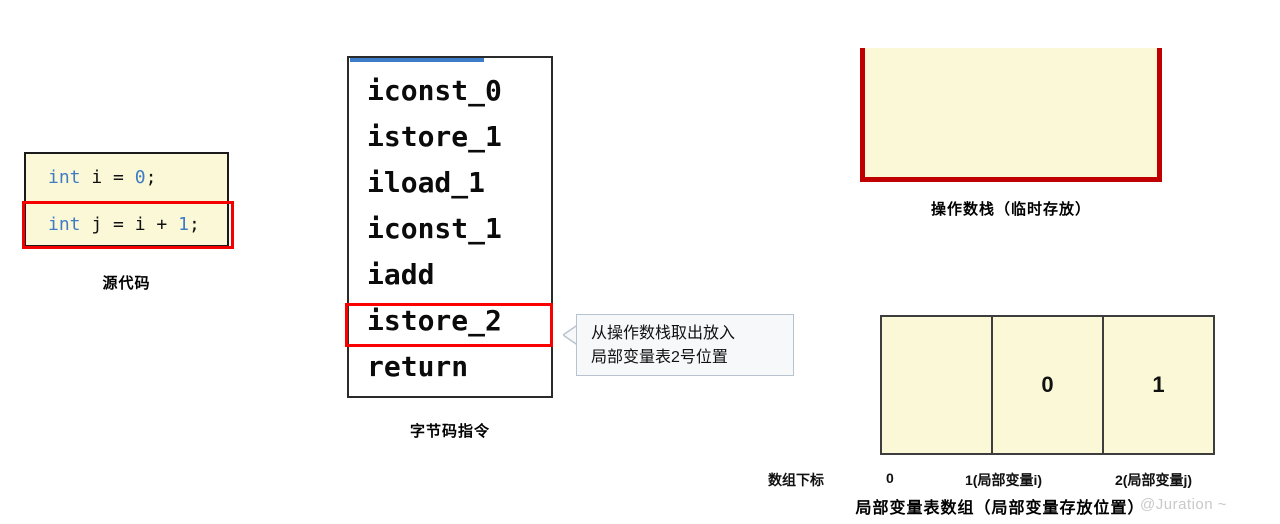 Image resolution: width=1280 pixels, height=524 pixels. I want to click on source-code-literal: 0, so click(140, 177).